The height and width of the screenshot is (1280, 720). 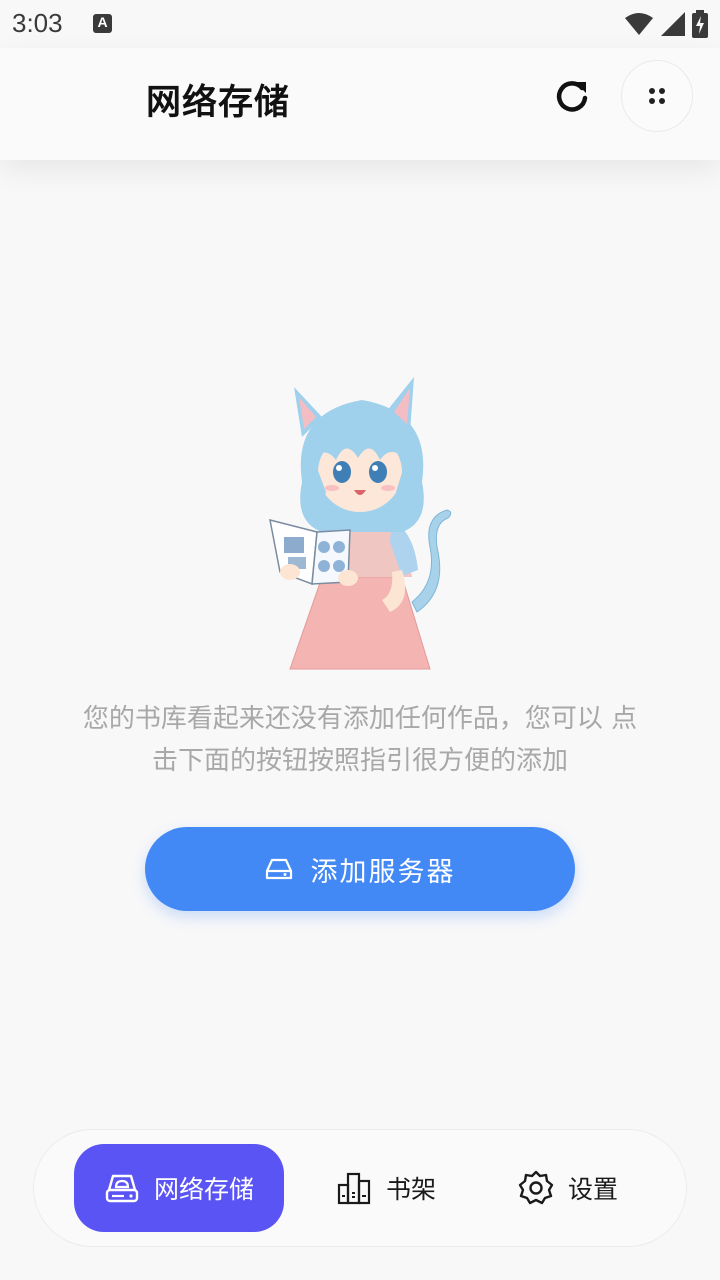 I want to click on nav-item-settings: 设置, so click(x=568, y=1188).